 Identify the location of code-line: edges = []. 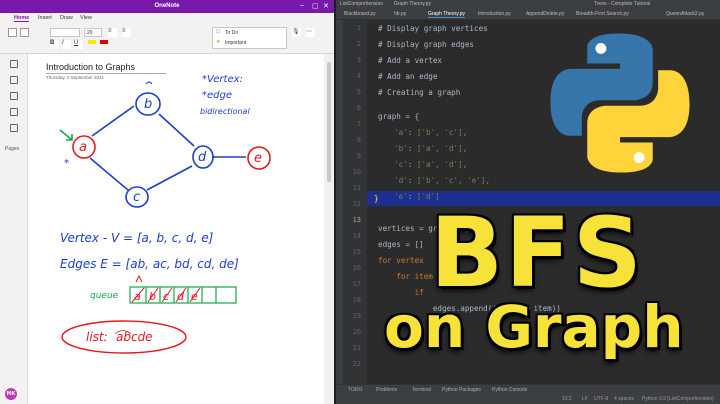
(401, 244).